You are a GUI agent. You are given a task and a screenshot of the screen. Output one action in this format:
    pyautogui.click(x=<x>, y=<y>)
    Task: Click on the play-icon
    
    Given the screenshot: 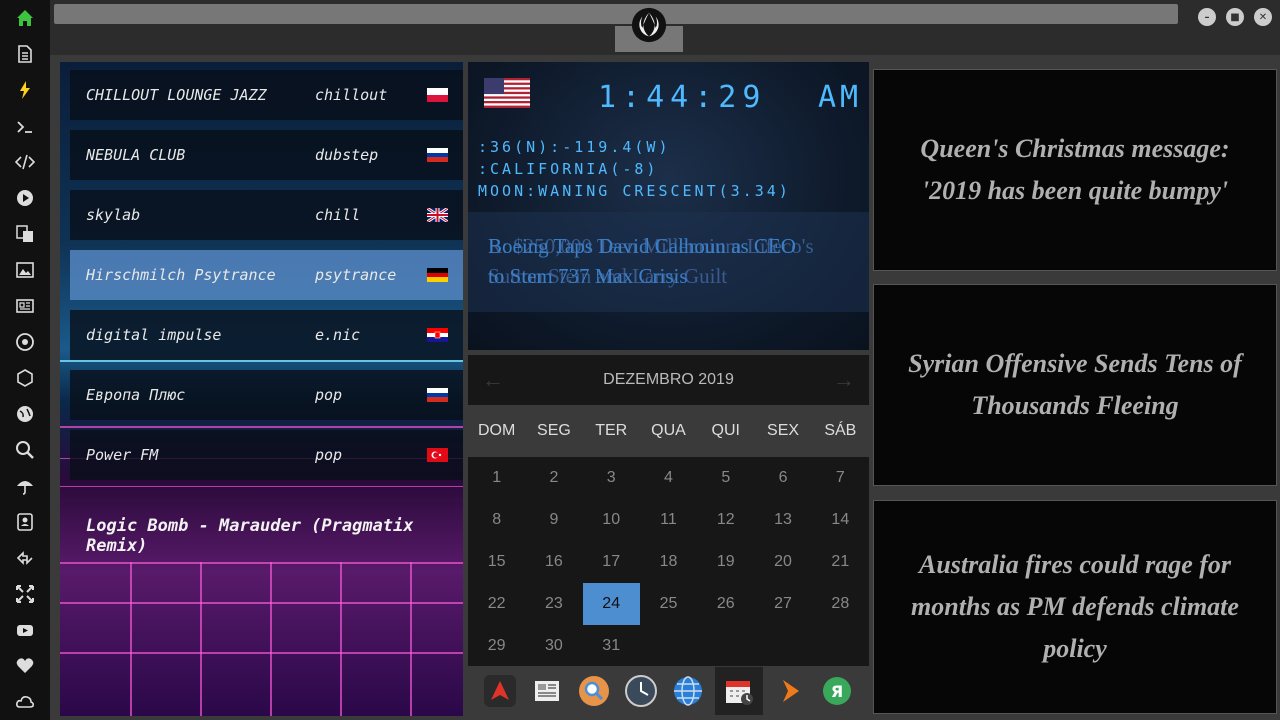 What is the action you would take?
    pyautogui.click(x=25, y=198)
    